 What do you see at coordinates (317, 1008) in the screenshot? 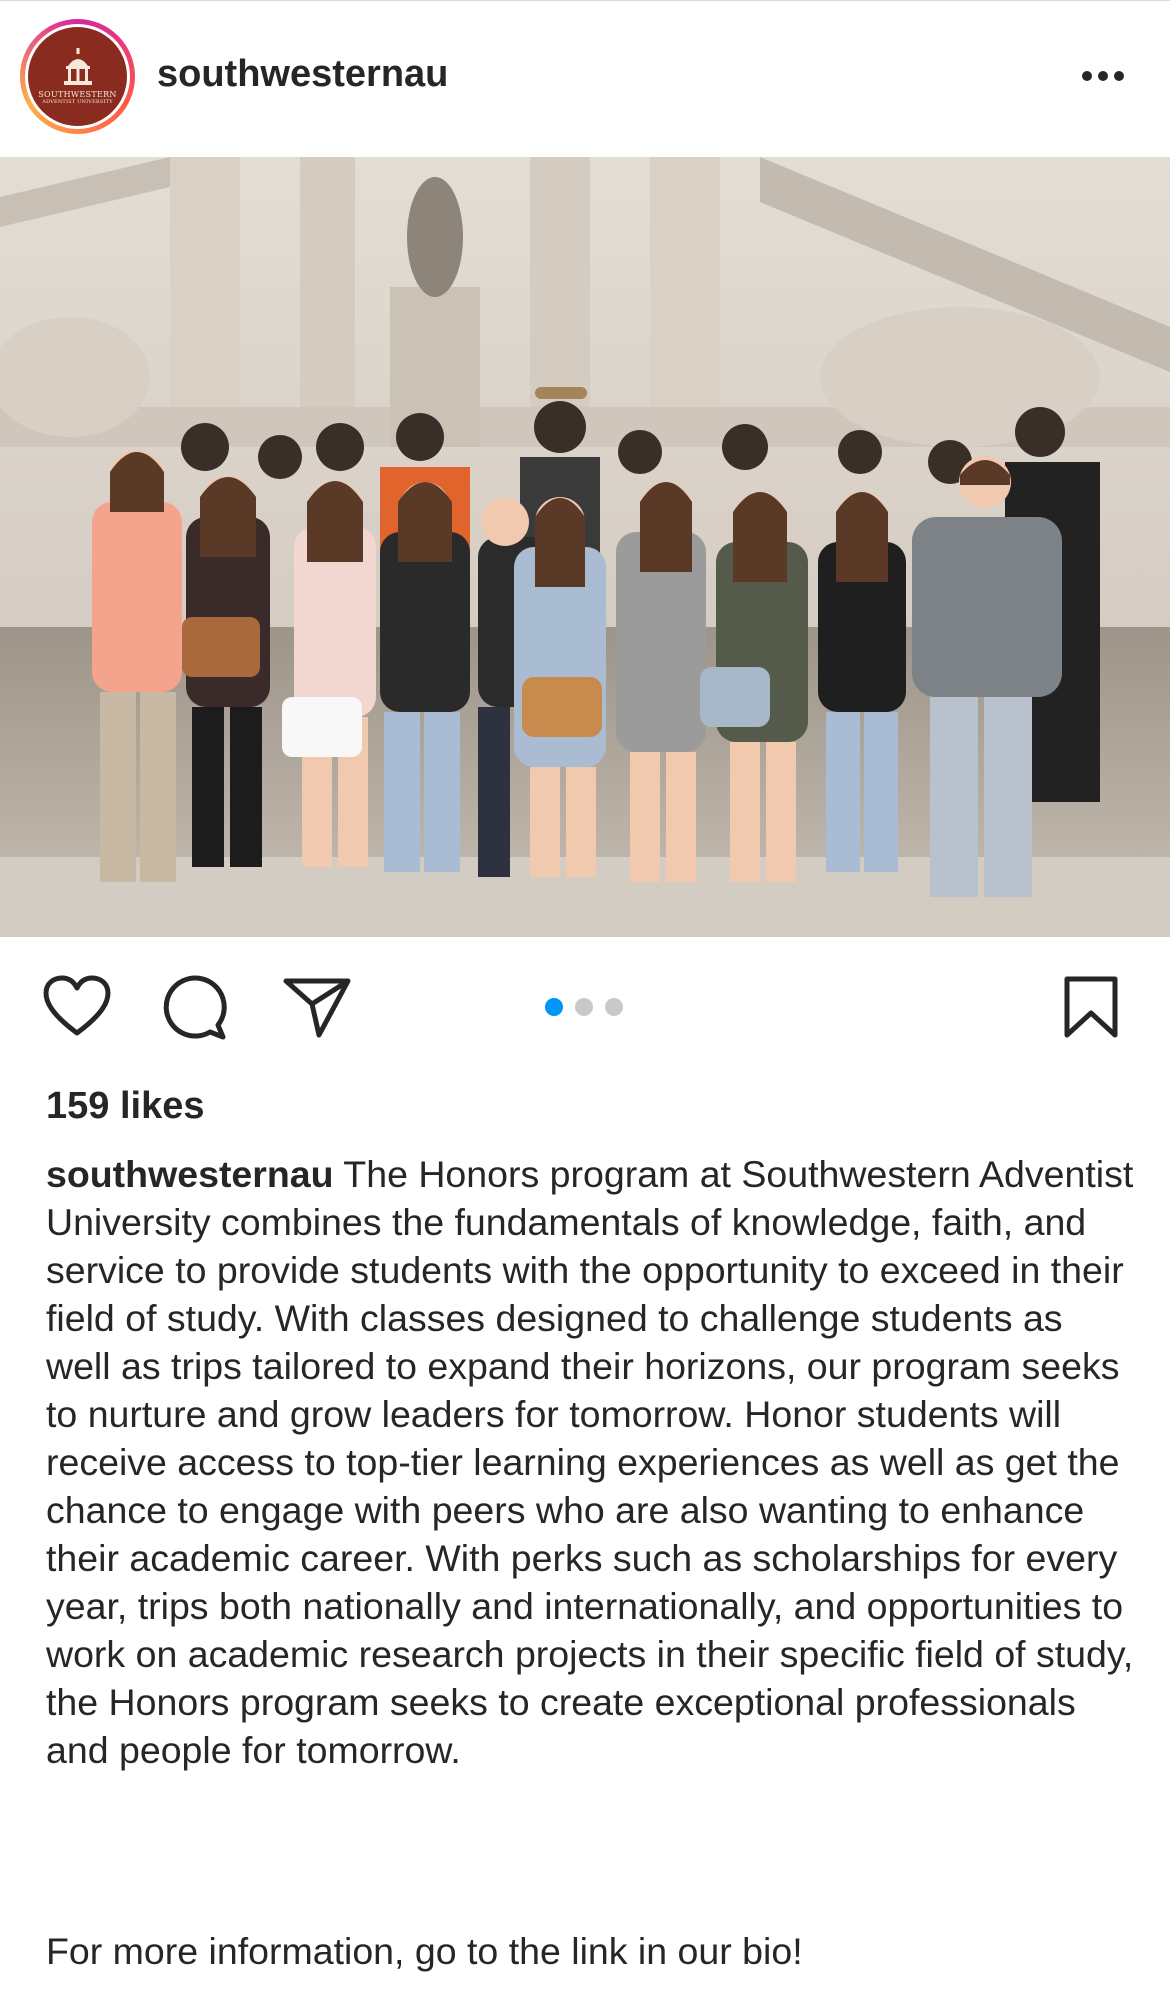
I see `send-icon` at bounding box center [317, 1008].